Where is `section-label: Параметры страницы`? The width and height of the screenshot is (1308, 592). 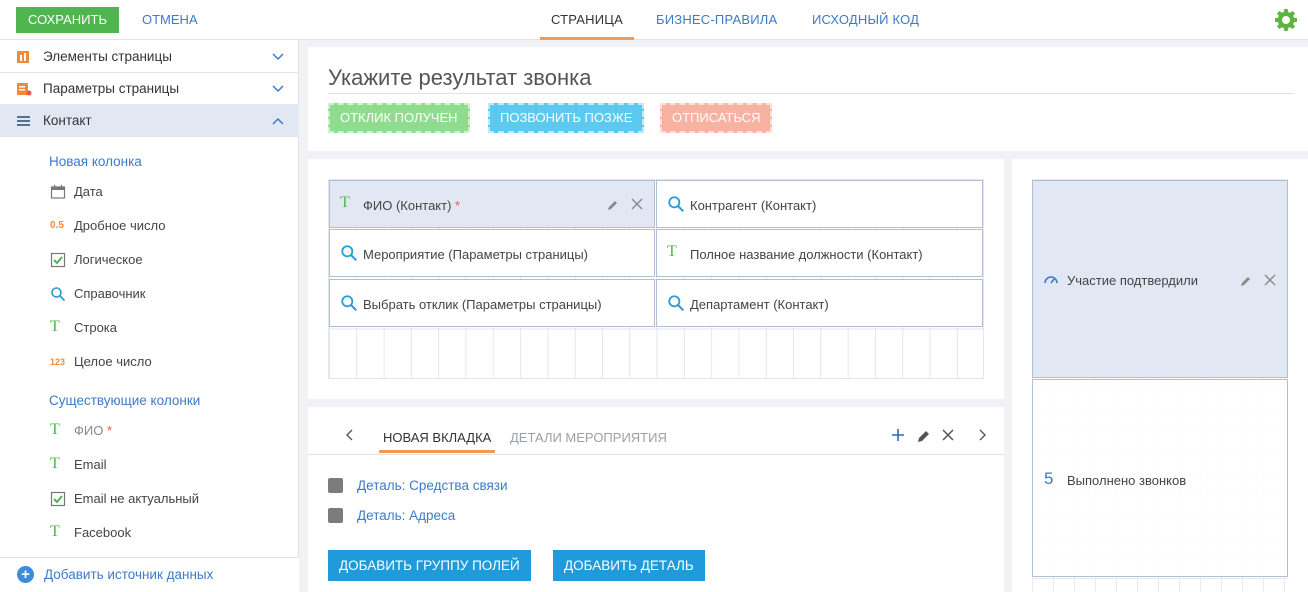
section-label: Параметры страницы is located at coordinates (111, 88).